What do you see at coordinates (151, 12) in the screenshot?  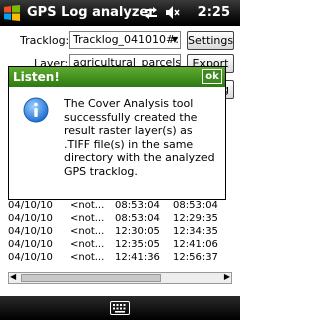 I see `connectivity-icon` at bounding box center [151, 12].